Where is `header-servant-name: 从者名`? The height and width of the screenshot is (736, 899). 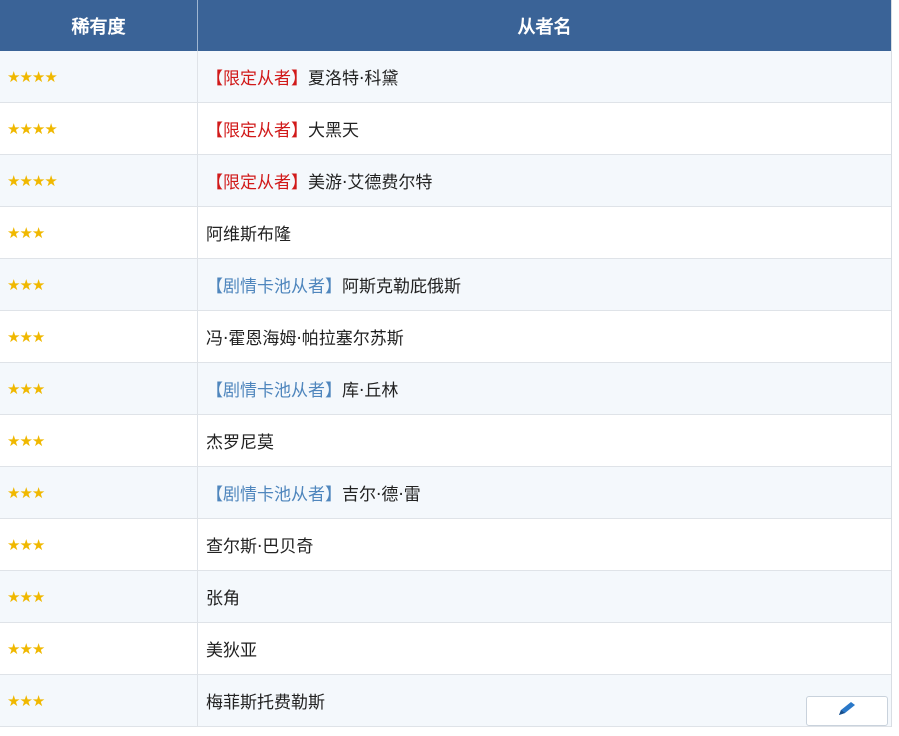
header-servant-name: 从者名 is located at coordinates (544, 27).